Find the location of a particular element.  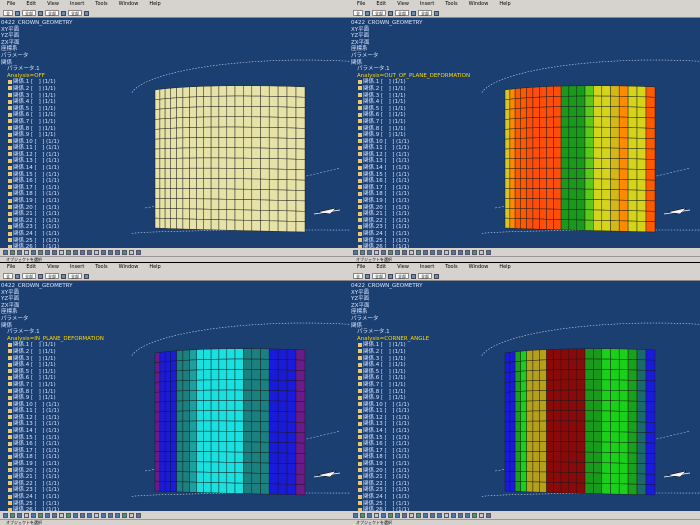

menu-tools: Tools is located at coordinates (451, 4).